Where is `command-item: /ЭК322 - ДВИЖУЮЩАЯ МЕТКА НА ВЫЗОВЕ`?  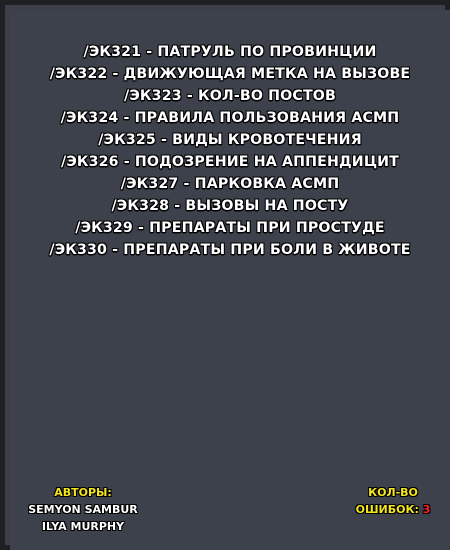 command-item: /ЭК322 - ДВИЖУЮЩАЯ МЕТКА НА ВЫЗОВЕ is located at coordinates (230, 74).